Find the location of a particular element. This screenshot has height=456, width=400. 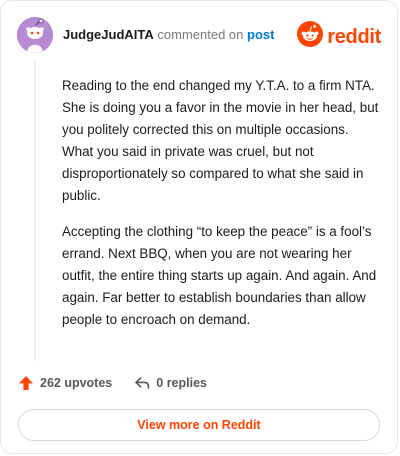

thread-line is located at coordinates (35, 211).